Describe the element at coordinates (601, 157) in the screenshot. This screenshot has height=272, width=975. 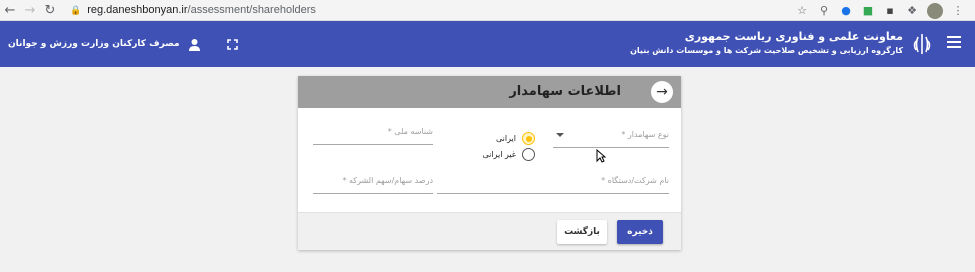
I see `mouse-cursor-icon` at that location.